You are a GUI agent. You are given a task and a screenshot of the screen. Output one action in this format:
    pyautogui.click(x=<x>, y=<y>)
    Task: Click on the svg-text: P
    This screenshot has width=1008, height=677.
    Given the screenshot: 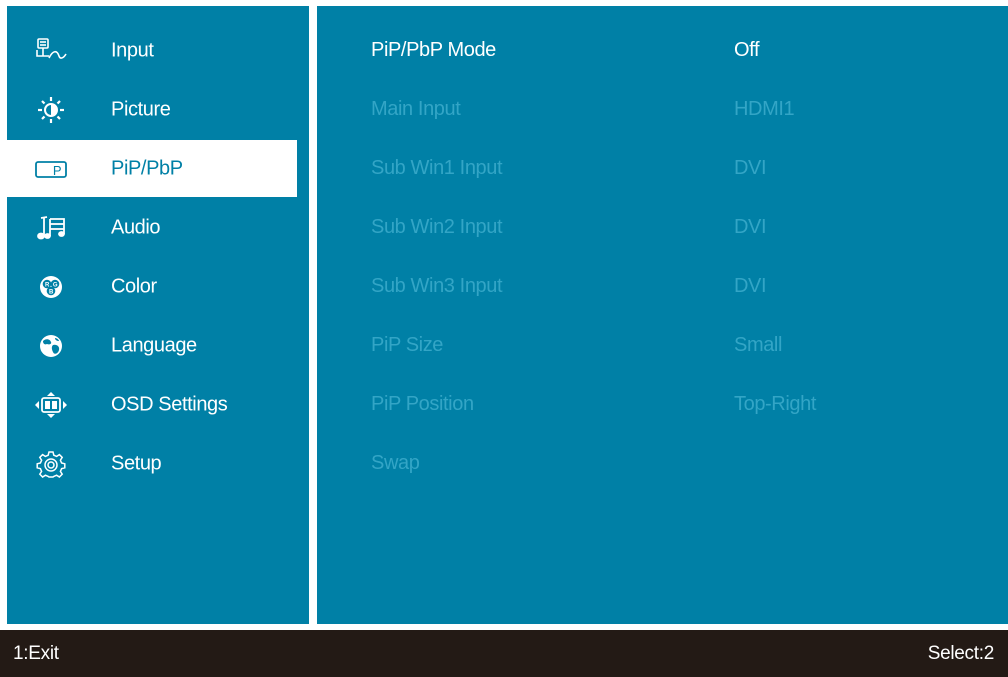 What is the action you would take?
    pyautogui.click(x=57, y=170)
    